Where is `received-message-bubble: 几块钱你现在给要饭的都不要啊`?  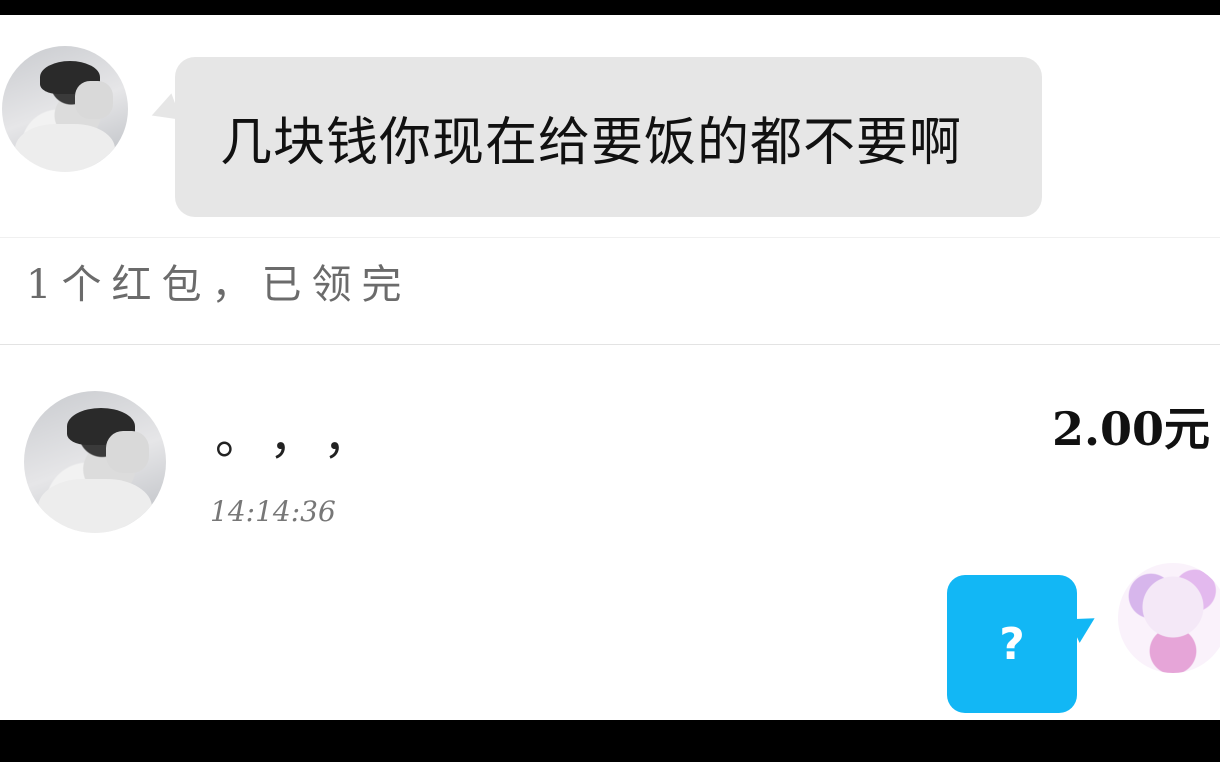 received-message-bubble: 几块钱你现在给要饭的都不要啊 is located at coordinates (608, 137).